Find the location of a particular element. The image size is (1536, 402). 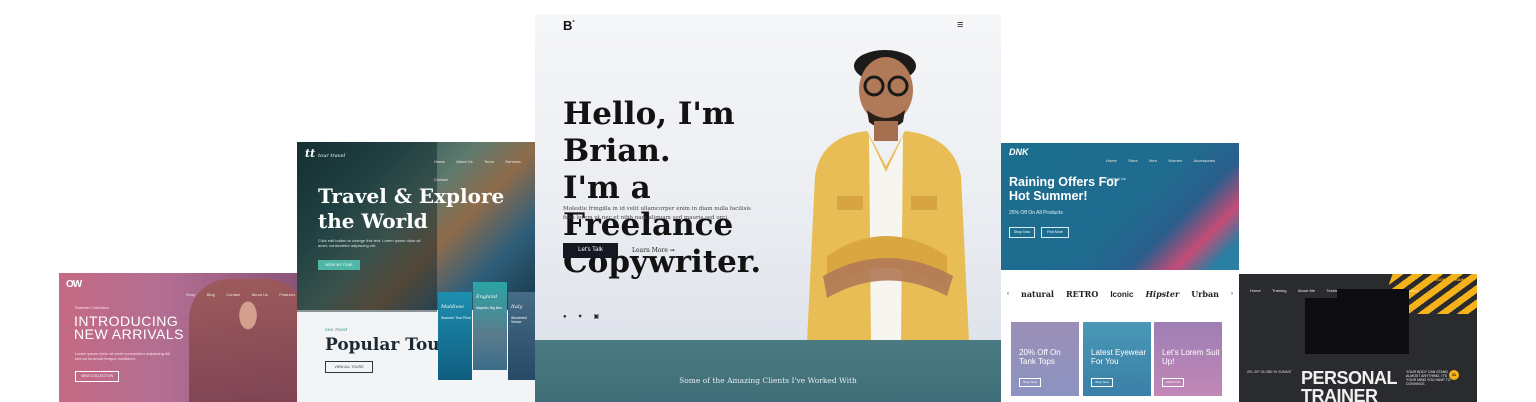

tour-desc: Wonderful Venice is located at coordinates (519, 320).